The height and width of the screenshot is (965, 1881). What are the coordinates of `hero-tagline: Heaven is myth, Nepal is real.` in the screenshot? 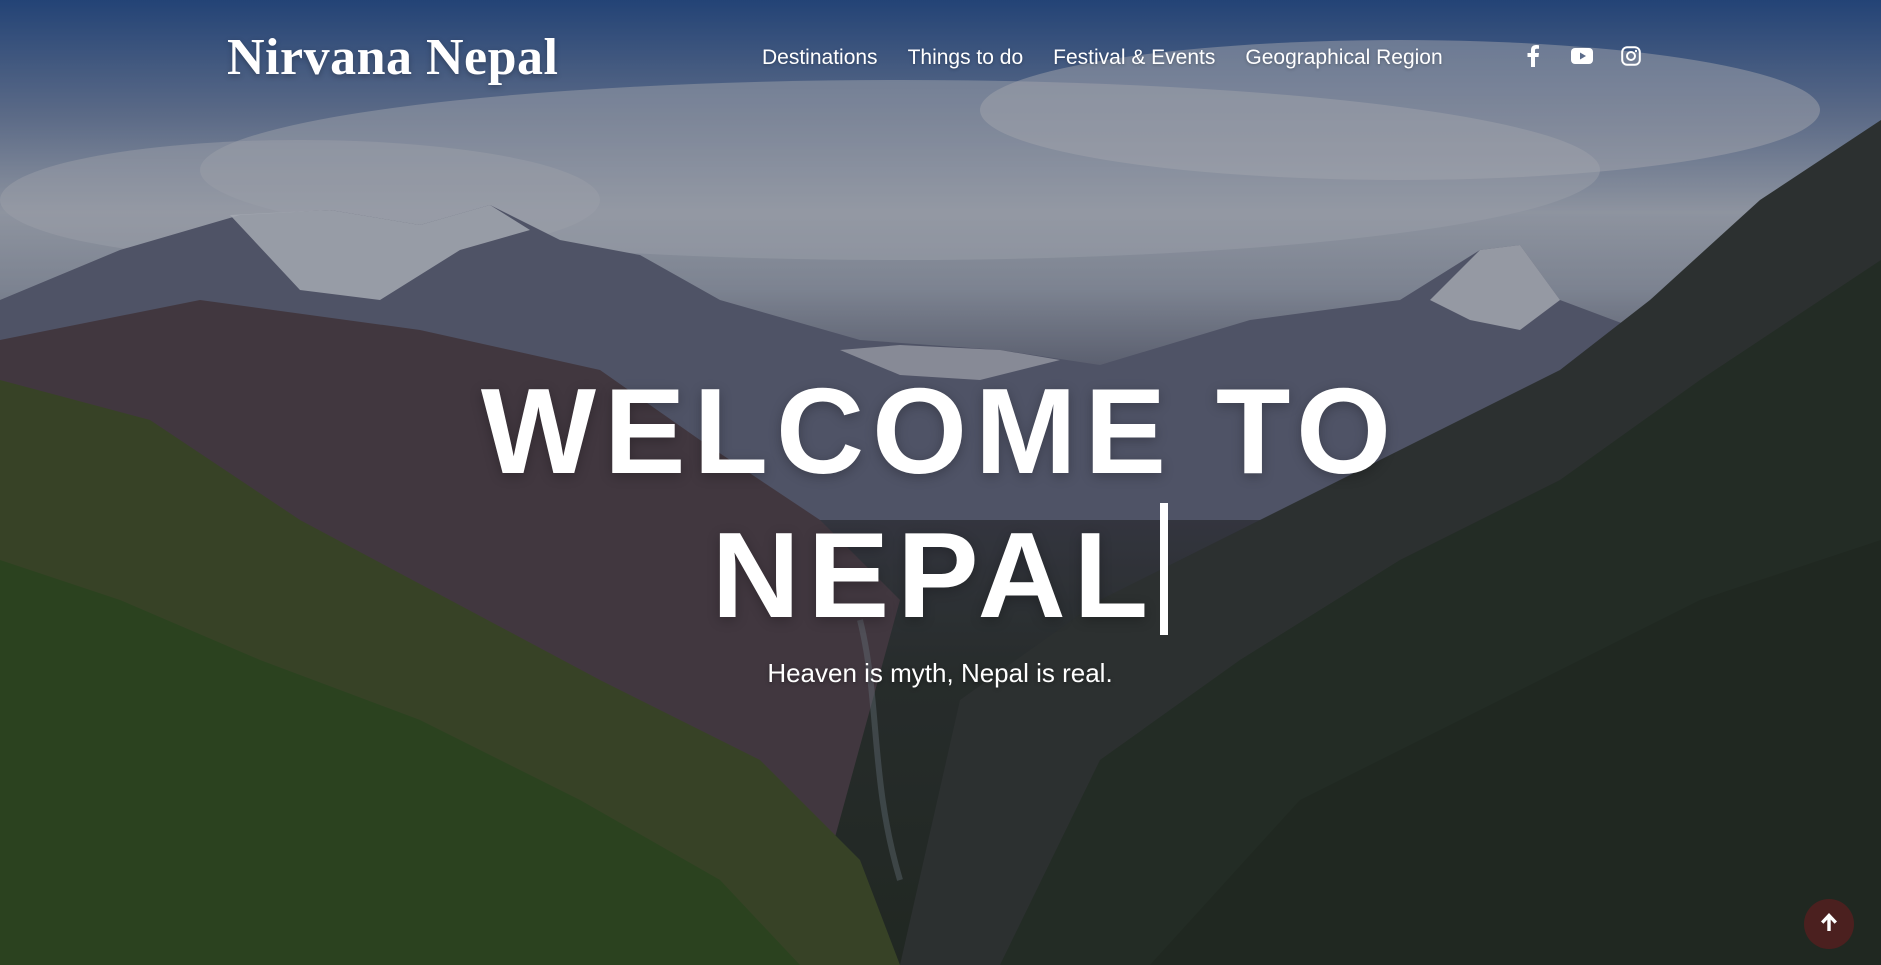 It's located at (940, 673).